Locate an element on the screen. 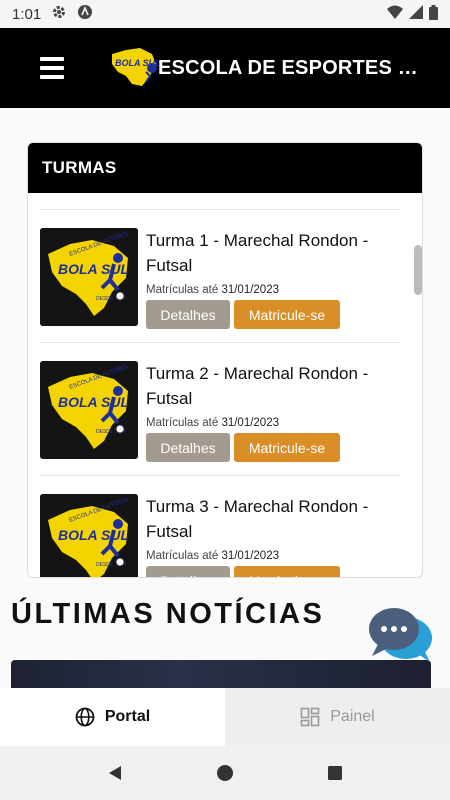  app-title: ESCOLA DE ESPORTES BOLA SUL is located at coordinates (290, 67).